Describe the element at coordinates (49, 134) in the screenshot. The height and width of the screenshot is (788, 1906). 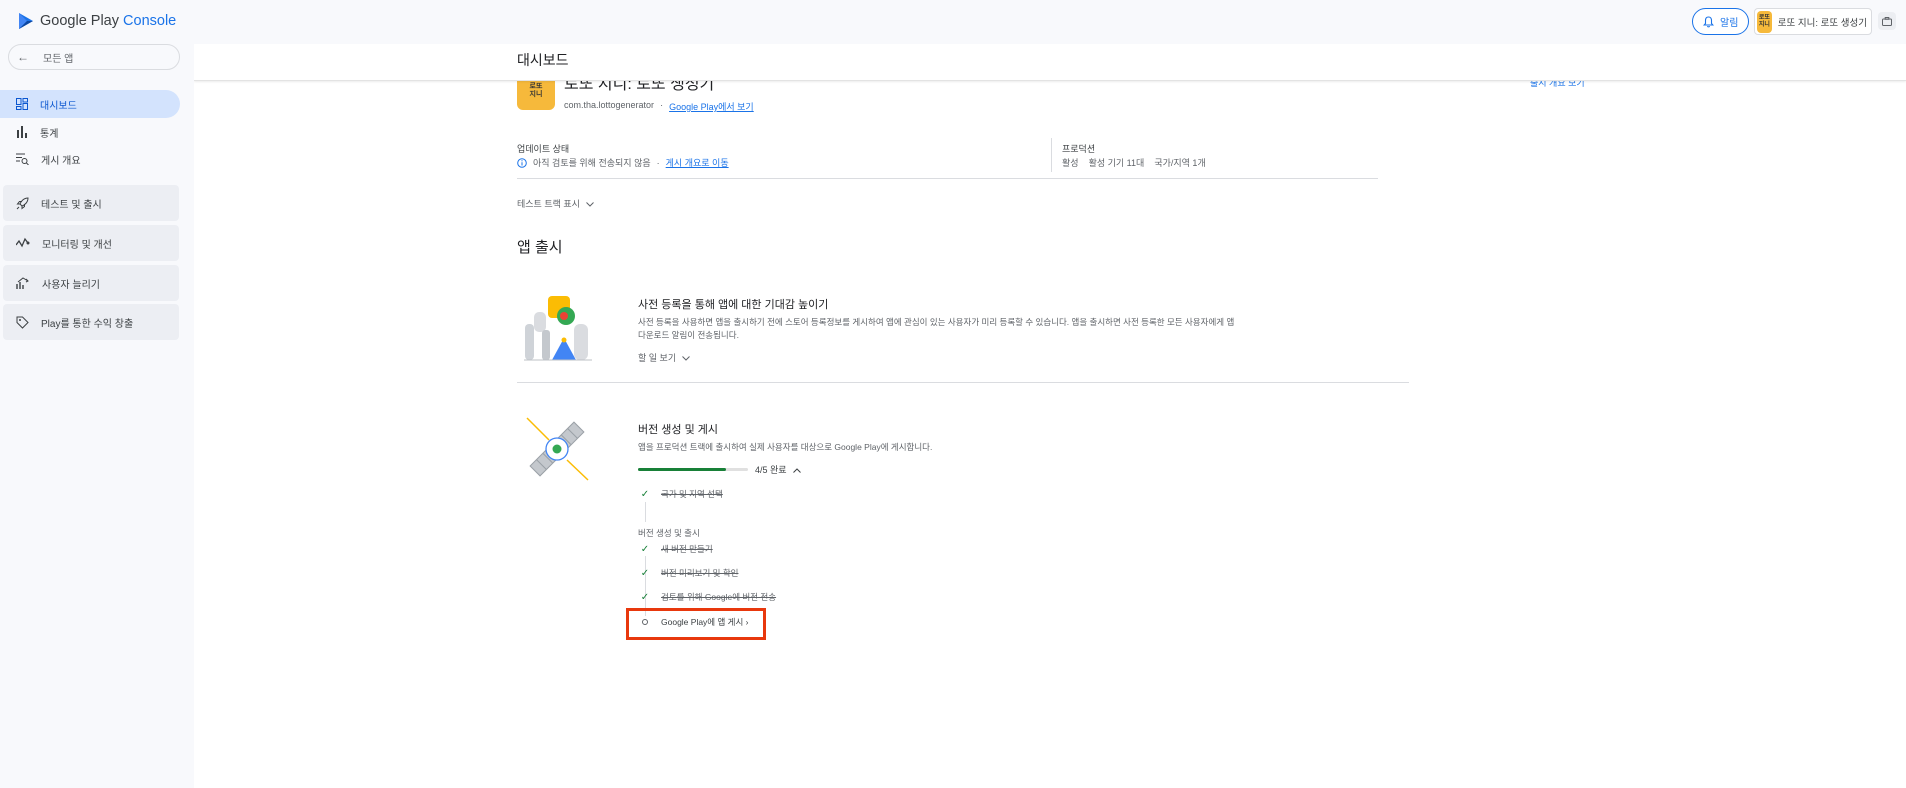
I see `sidebar-item-label: 통계` at that location.